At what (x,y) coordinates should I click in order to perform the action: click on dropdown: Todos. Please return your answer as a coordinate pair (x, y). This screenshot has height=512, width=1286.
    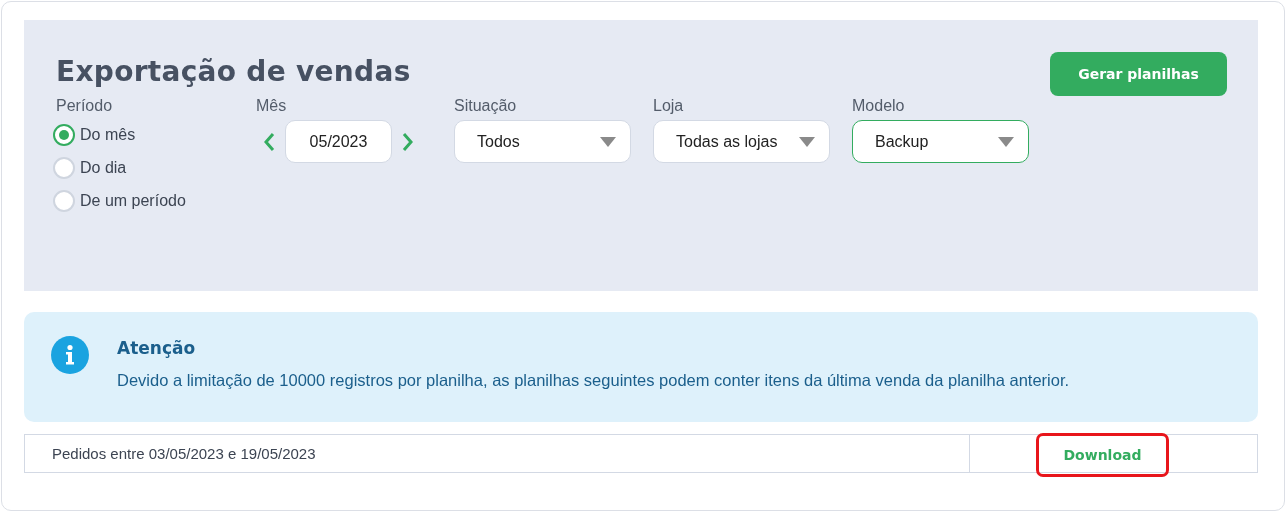
    Looking at the image, I should click on (542, 141).